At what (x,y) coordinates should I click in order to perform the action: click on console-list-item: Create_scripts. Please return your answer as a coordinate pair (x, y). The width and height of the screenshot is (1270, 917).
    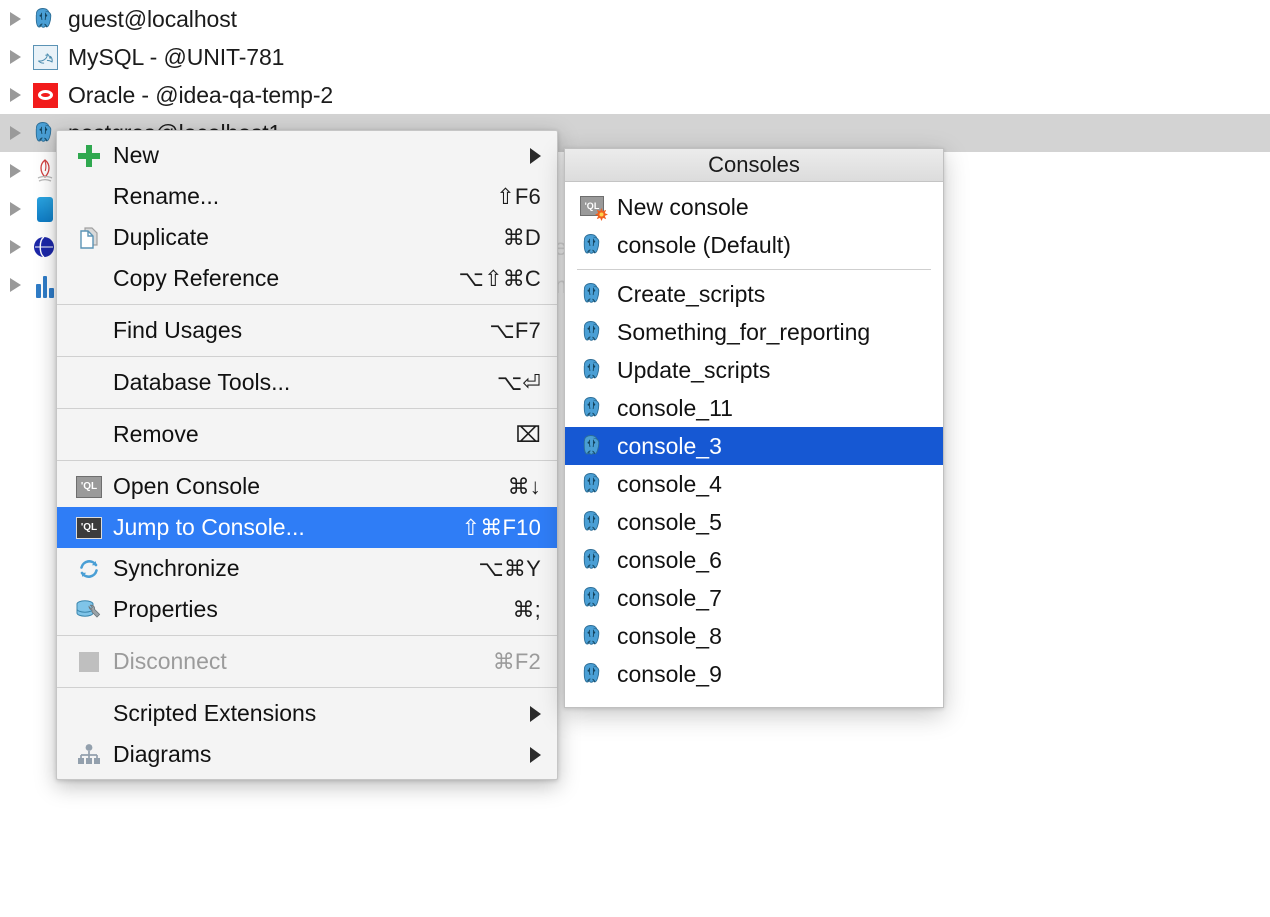
    Looking at the image, I should click on (754, 294).